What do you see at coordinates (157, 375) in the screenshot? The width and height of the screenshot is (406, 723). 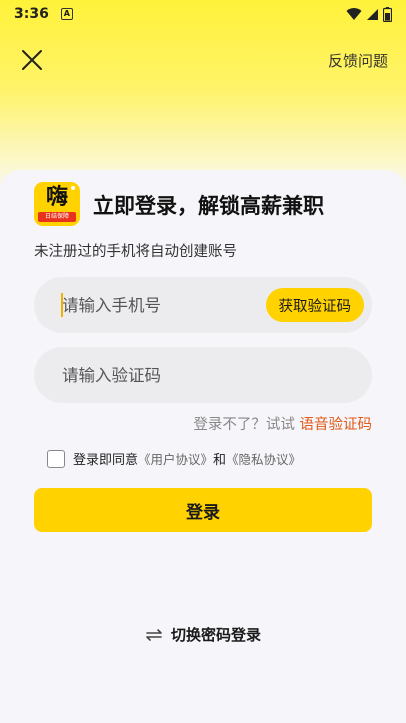 I see `code-input` at bounding box center [157, 375].